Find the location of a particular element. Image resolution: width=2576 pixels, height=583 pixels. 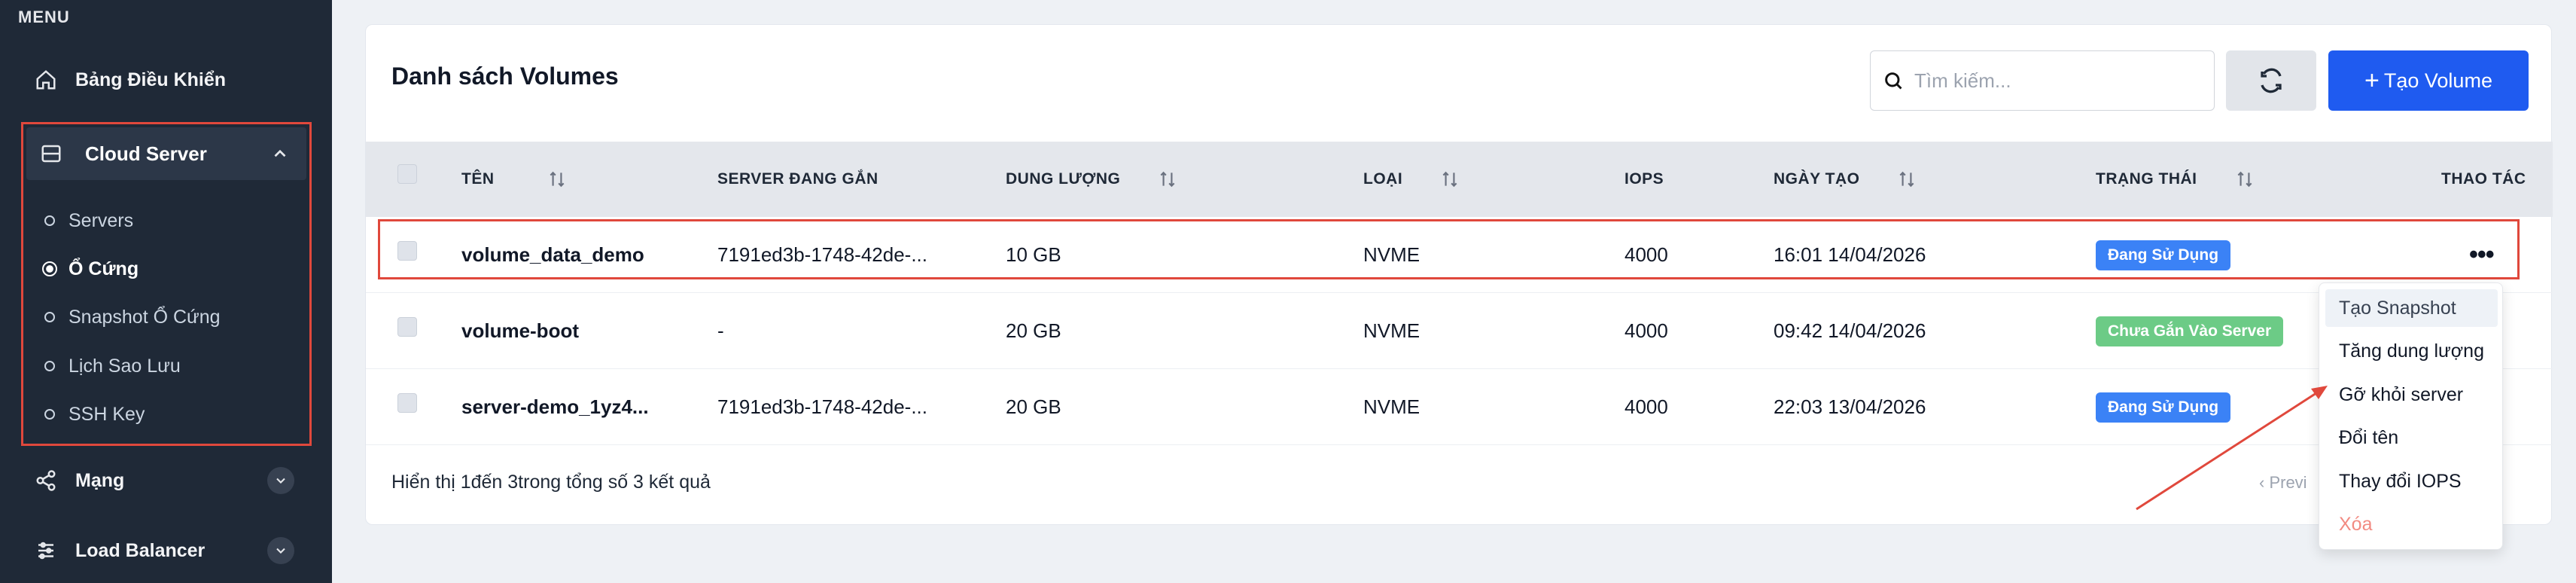

cell-status: Đang Sử Dụng is located at coordinates (2164, 407).